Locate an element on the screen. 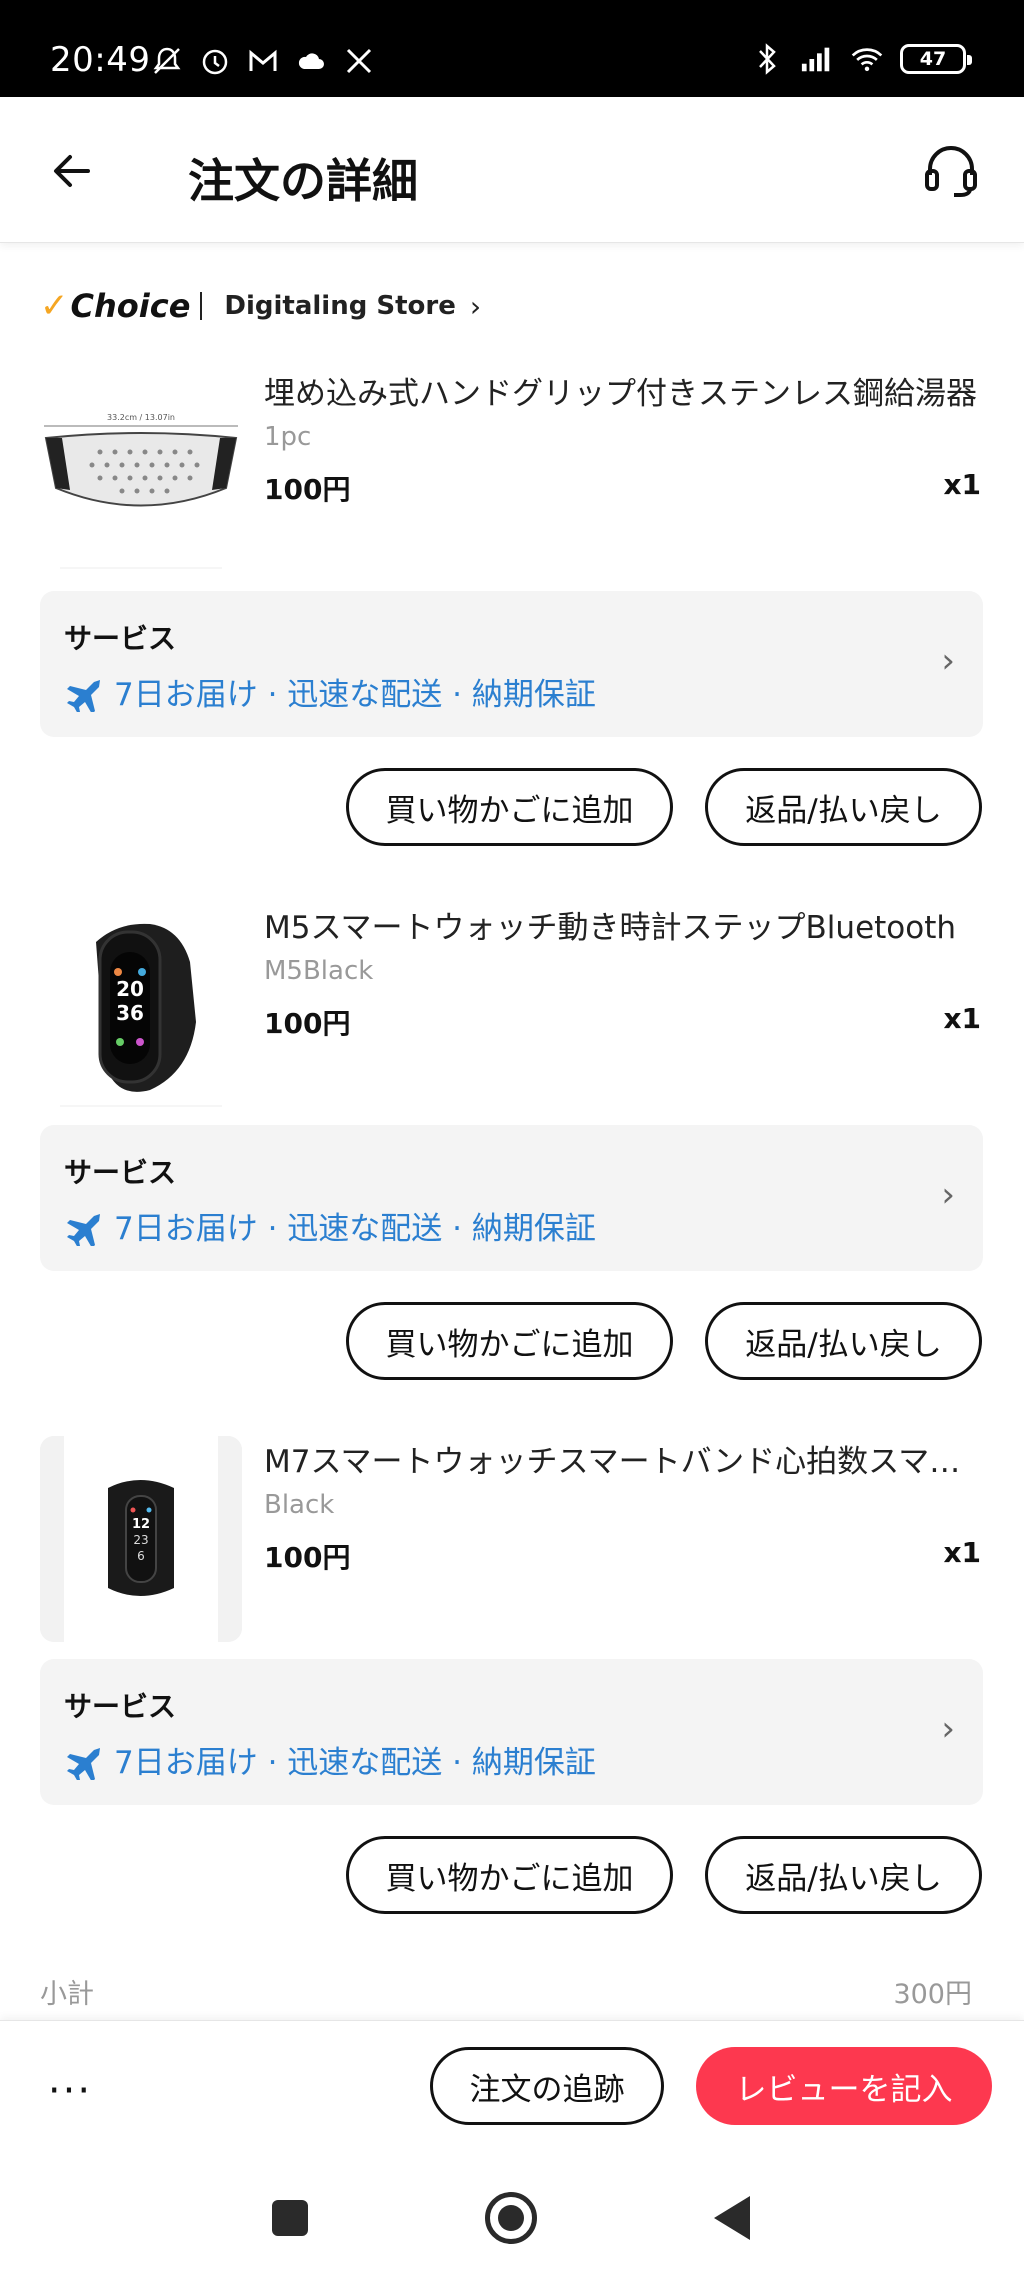 Image resolution: width=1024 pixels, height=2276 pixels. arrow-left-icon is located at coordinates (72, 171).